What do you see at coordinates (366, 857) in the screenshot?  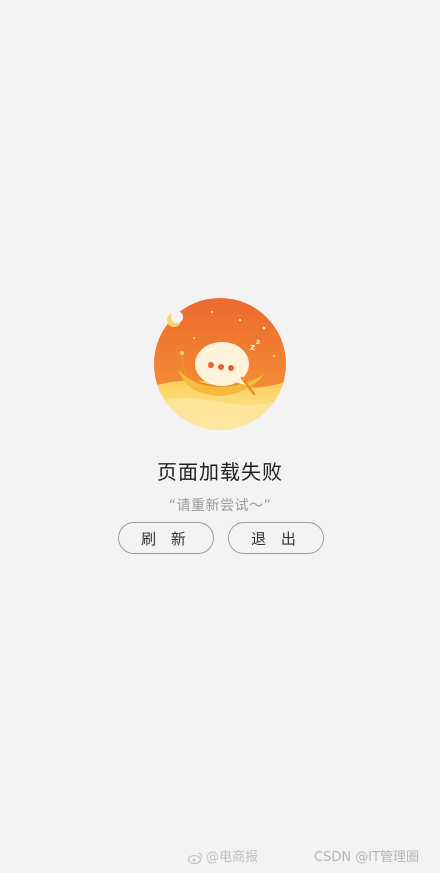 I see `csdn-watermark: CSDN @IT管理圈` at bounding box center [366, 857].